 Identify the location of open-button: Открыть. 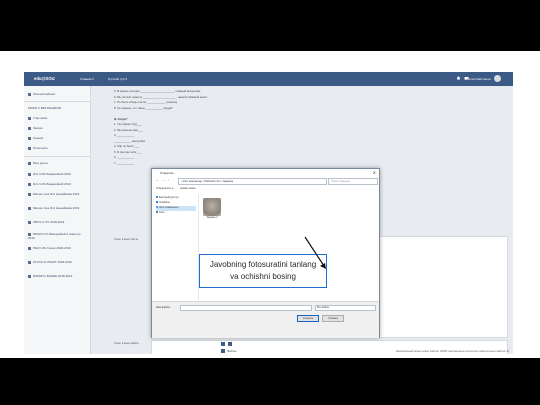
(308, 318).